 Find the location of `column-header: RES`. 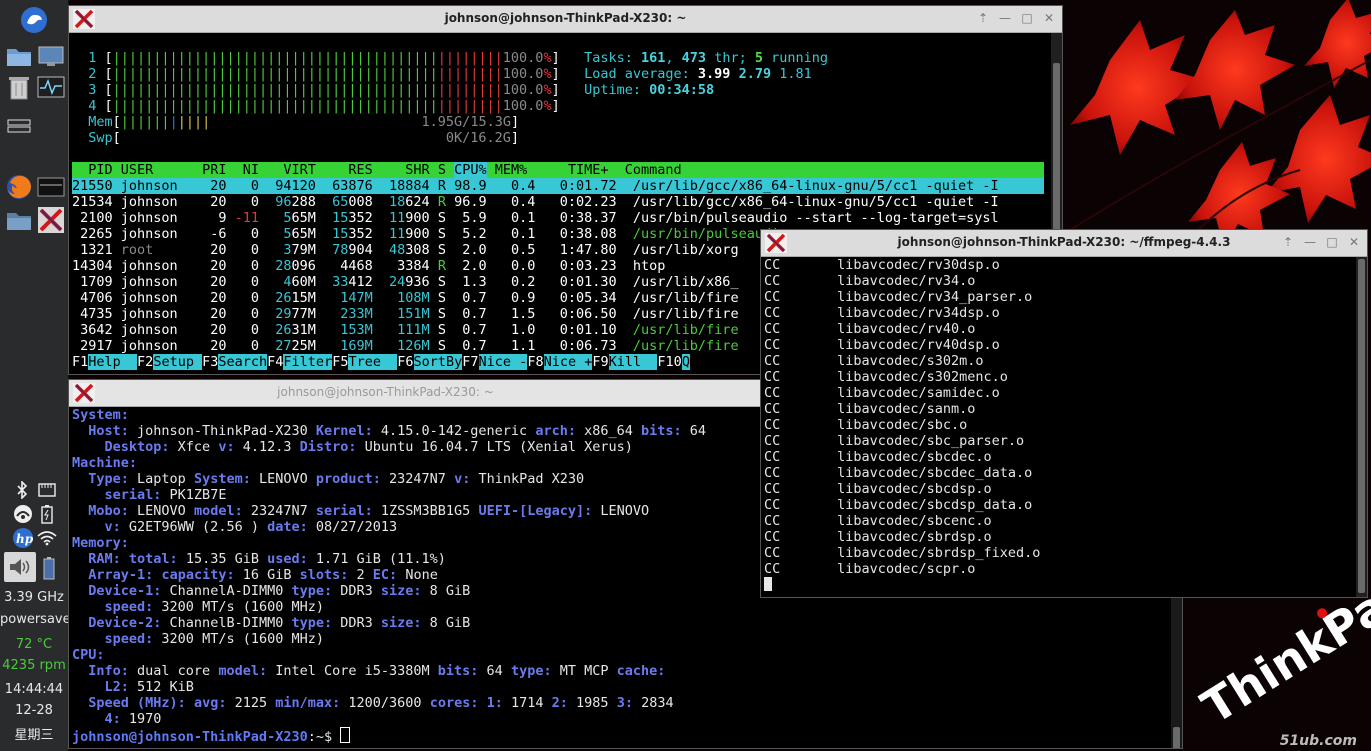

column-header: RES is located at coordinates (344, 170).